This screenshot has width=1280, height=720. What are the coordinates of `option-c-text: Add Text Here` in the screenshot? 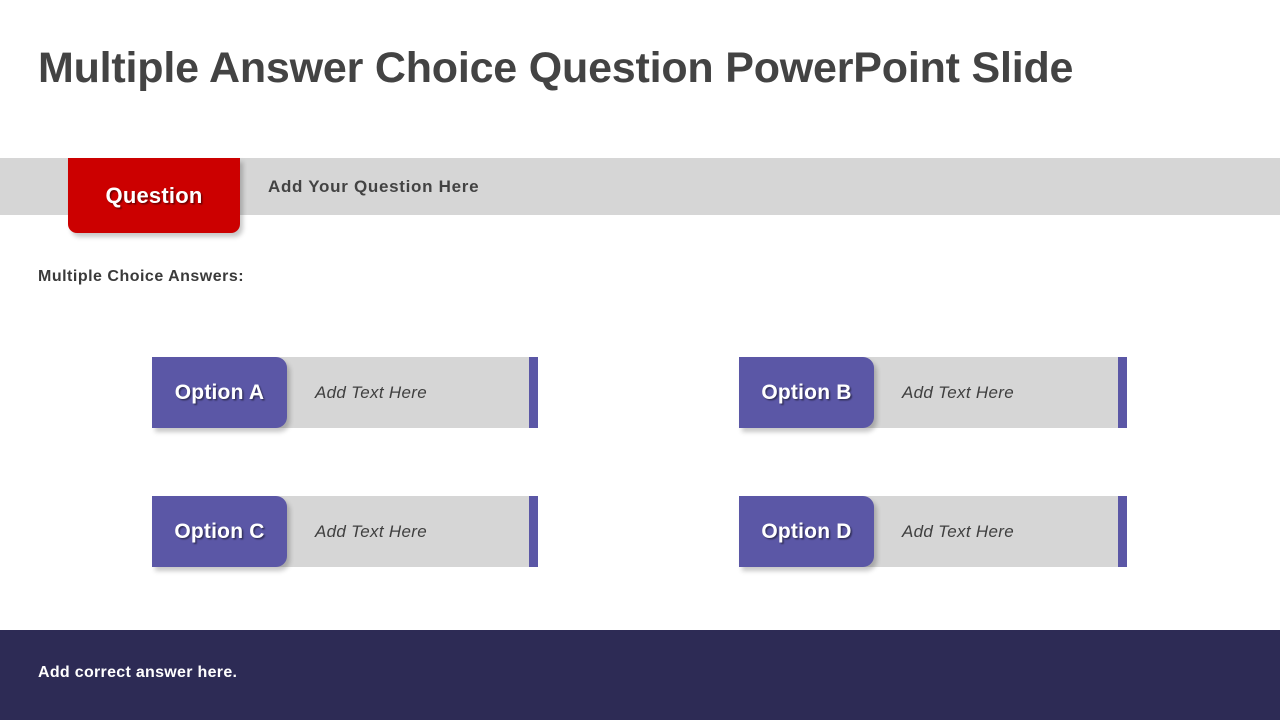 It's located at (371, 531).